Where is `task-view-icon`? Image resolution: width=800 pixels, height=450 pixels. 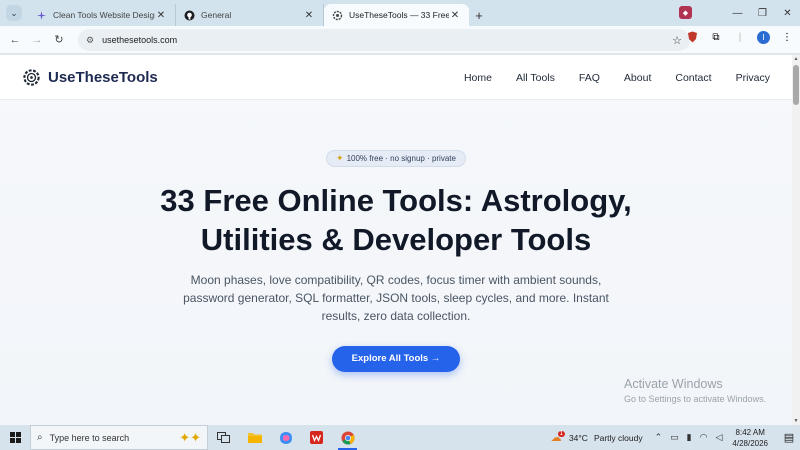 task-view-icon is located at coordinates (223, 437).